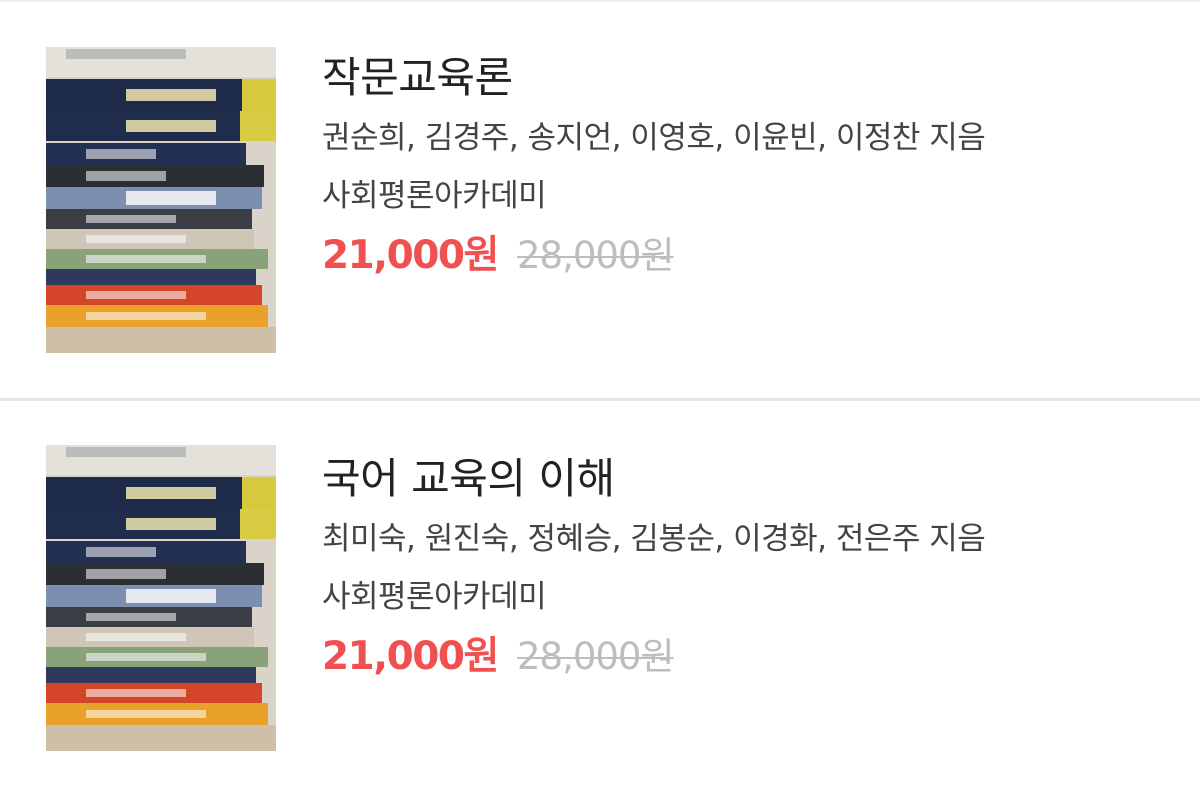  Describe the element at coordinates (752, 78) in the screenshot. I see `book-title: 작문교육론` at that location.